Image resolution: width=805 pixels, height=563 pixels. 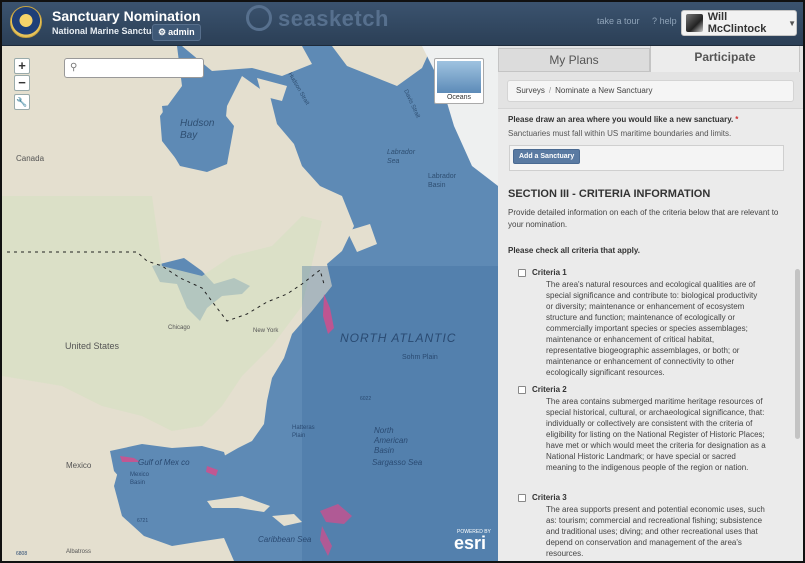 What do you see at coordinates (22, 83) in the screenshot?
I see `zoom-out-button: −` at bounding box center [22, 83].